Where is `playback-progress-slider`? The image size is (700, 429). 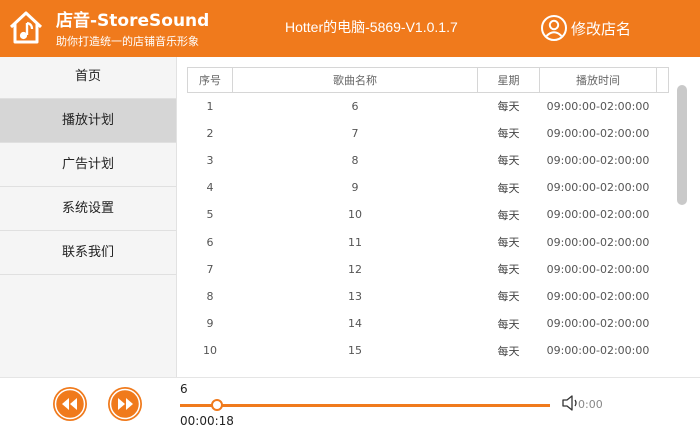
playback-progress-slider is located at coordinates (365, 405).